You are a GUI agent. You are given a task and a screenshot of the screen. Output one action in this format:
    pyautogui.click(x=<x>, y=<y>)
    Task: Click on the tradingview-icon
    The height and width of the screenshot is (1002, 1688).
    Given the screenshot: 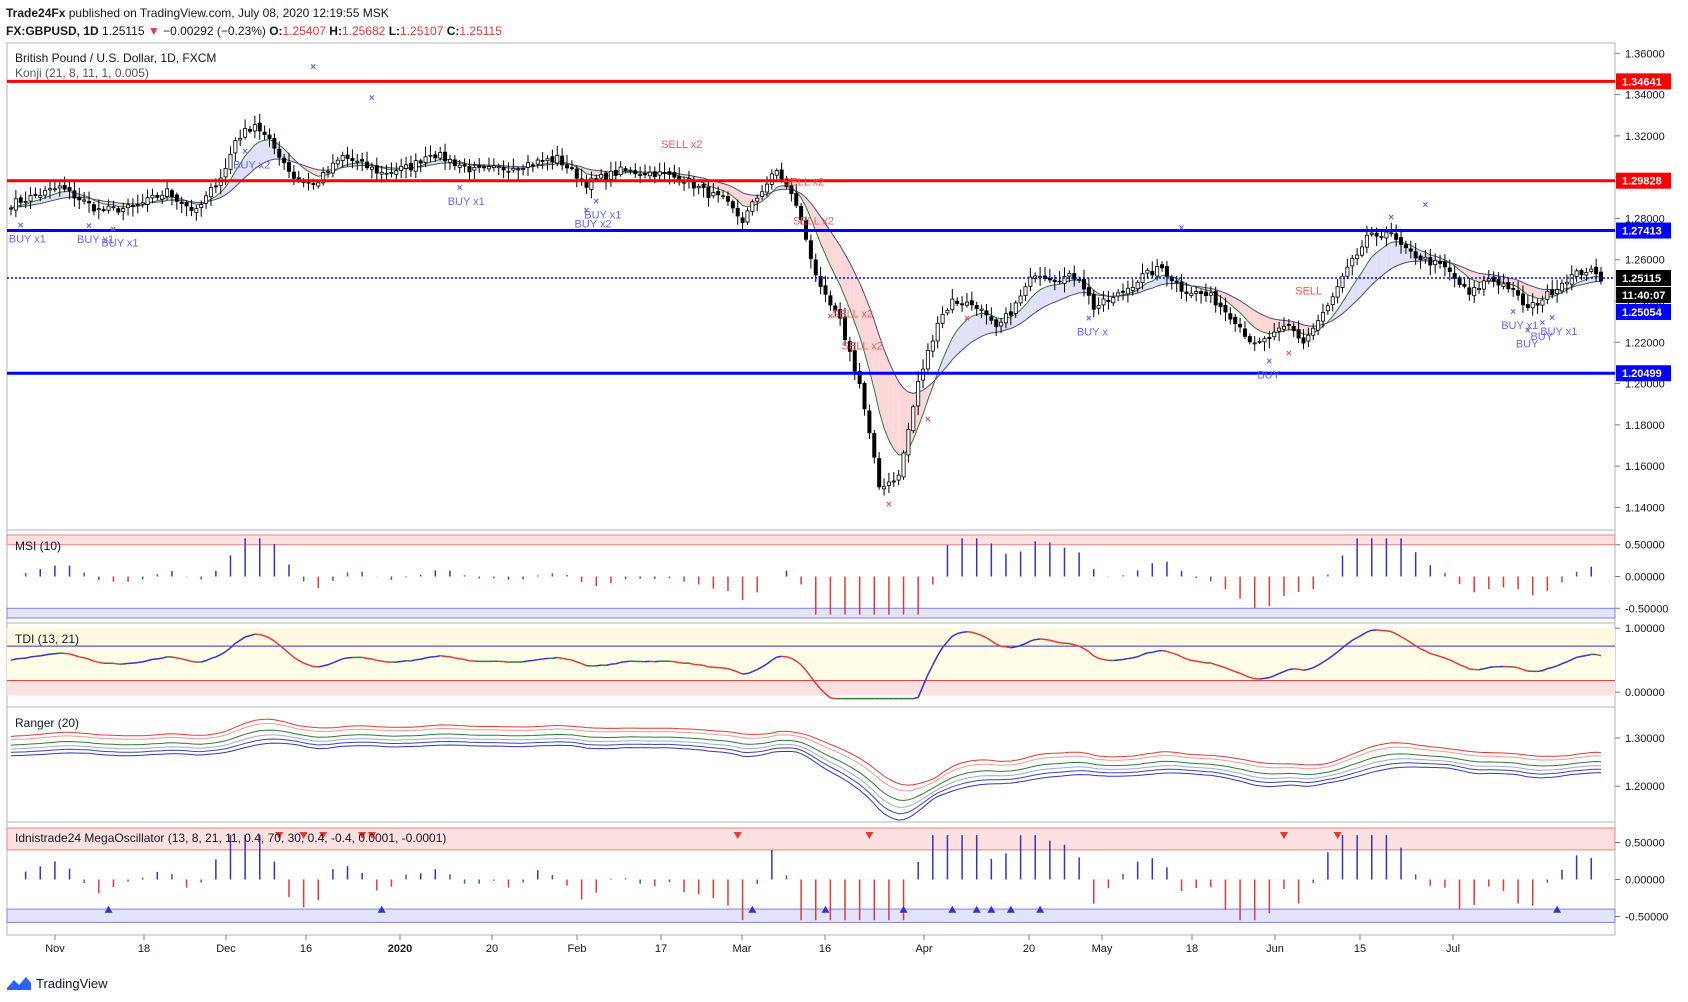 What is the action you would take?
    pyautogui.click(x=19, y=983)
    